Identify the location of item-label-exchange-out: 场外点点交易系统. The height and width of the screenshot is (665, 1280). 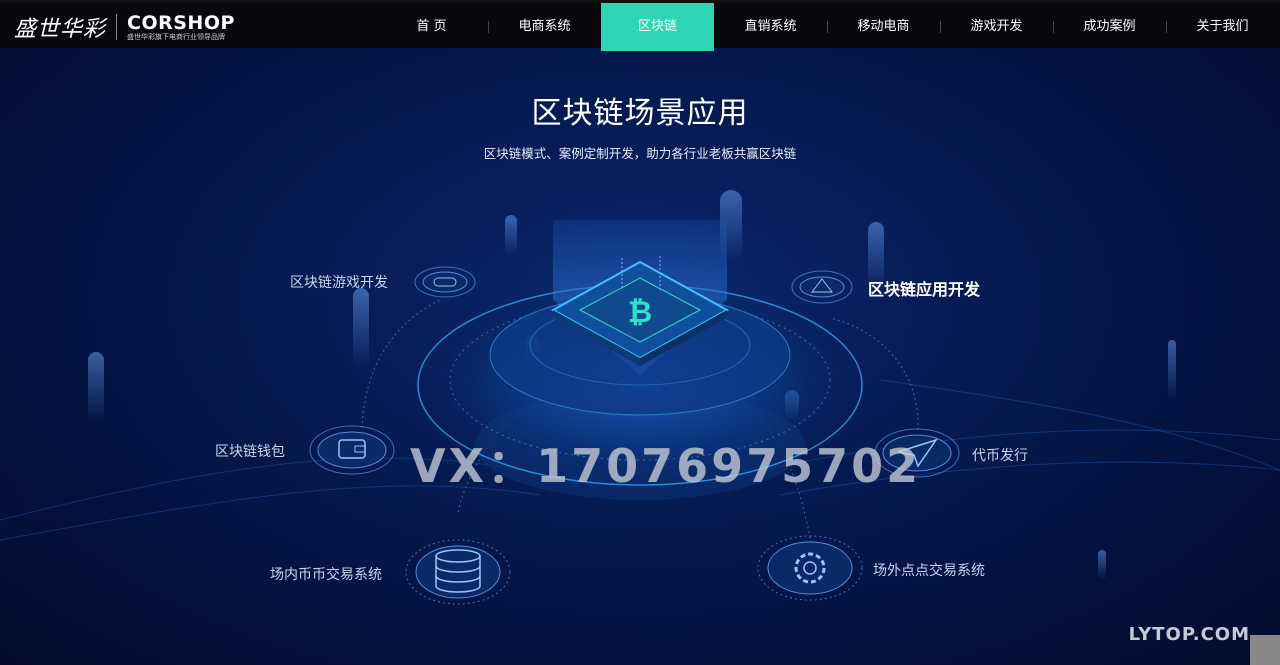
(929, 570).